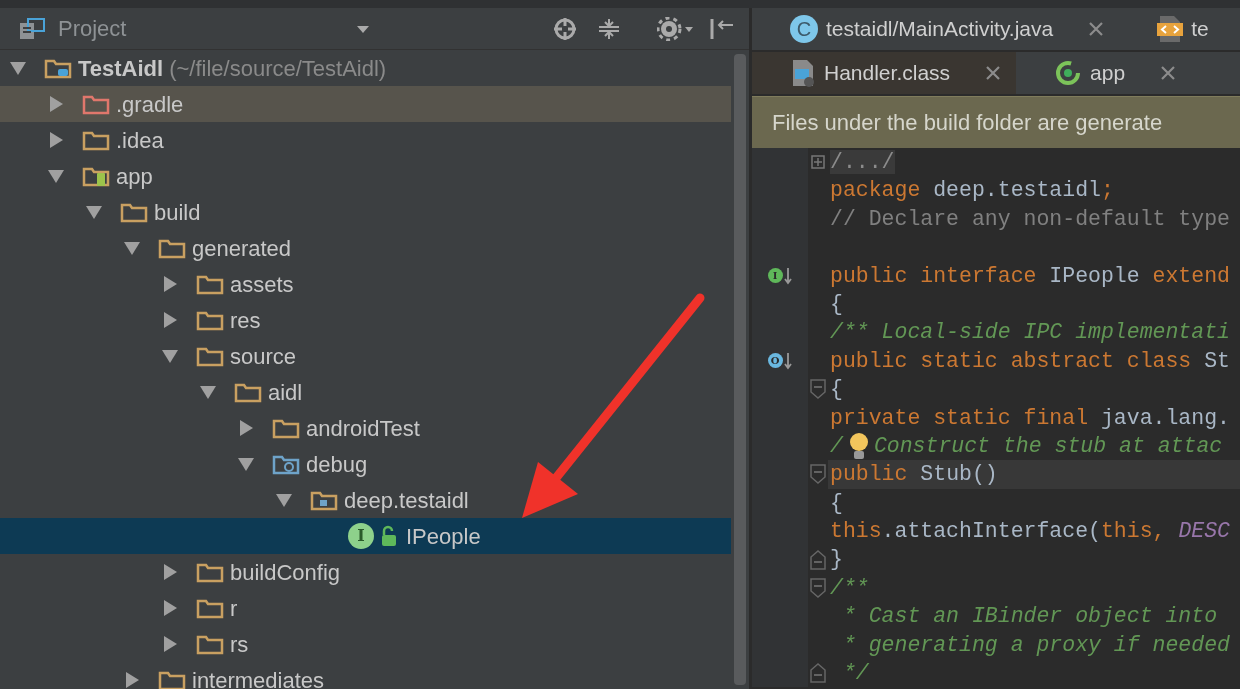 This screenshot has height=689, width=1240. I want to click on tree-item: I IPeople, so click(365, 536).